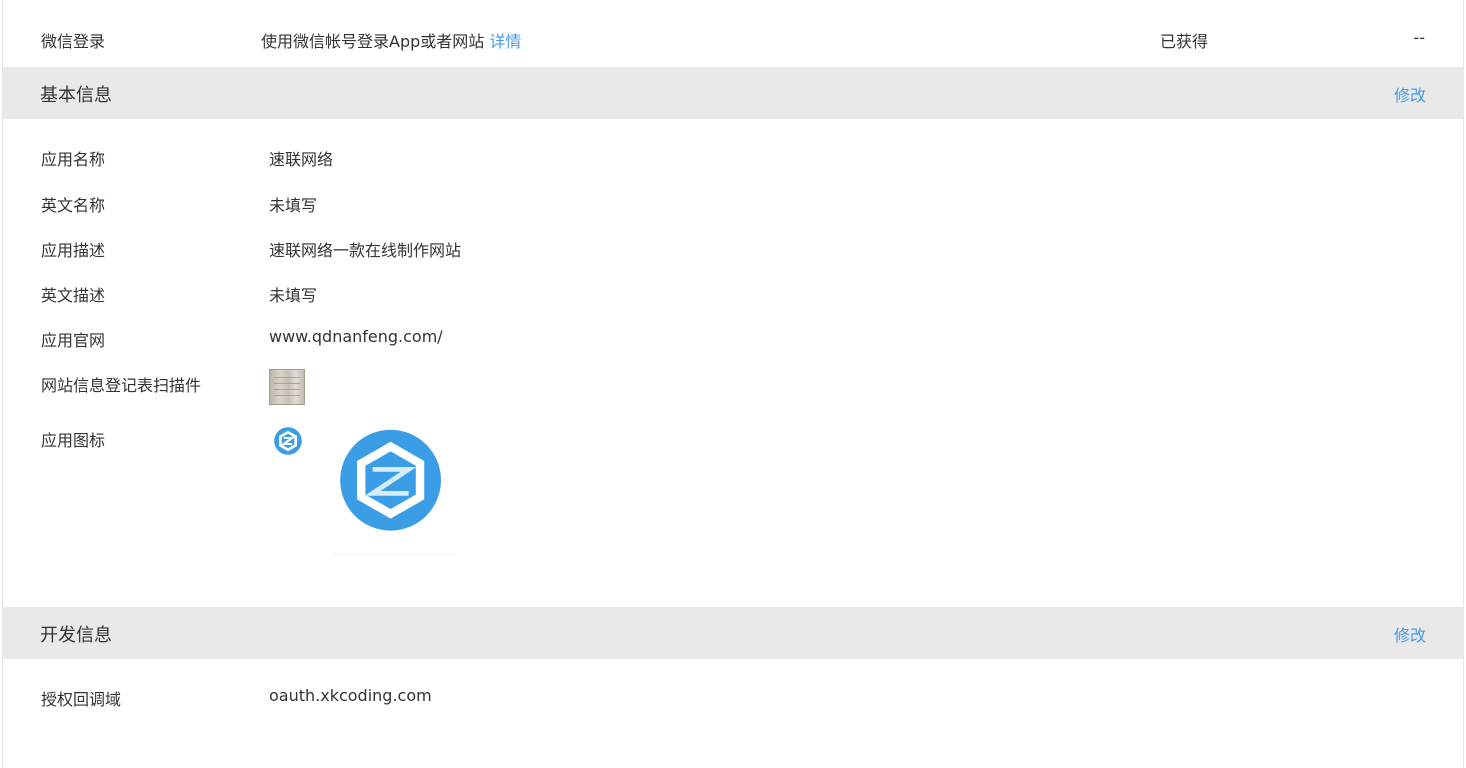  Describe the element at coordinates (733, 33) in the screenshot. I see `permission-row-wechat-login: 微信登录 使用微信帐号登录App或者网站 详情 已获得 --` at that location.